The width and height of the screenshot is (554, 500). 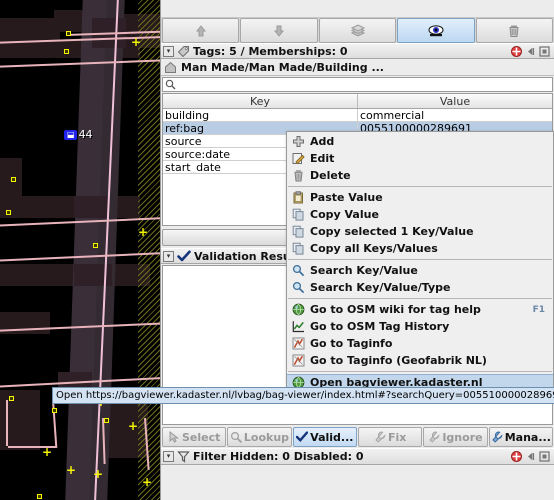 What do you see at coordinates (201, 437) in the screenshot?
I see `button-label: Select` at bounding box center [201, 437].